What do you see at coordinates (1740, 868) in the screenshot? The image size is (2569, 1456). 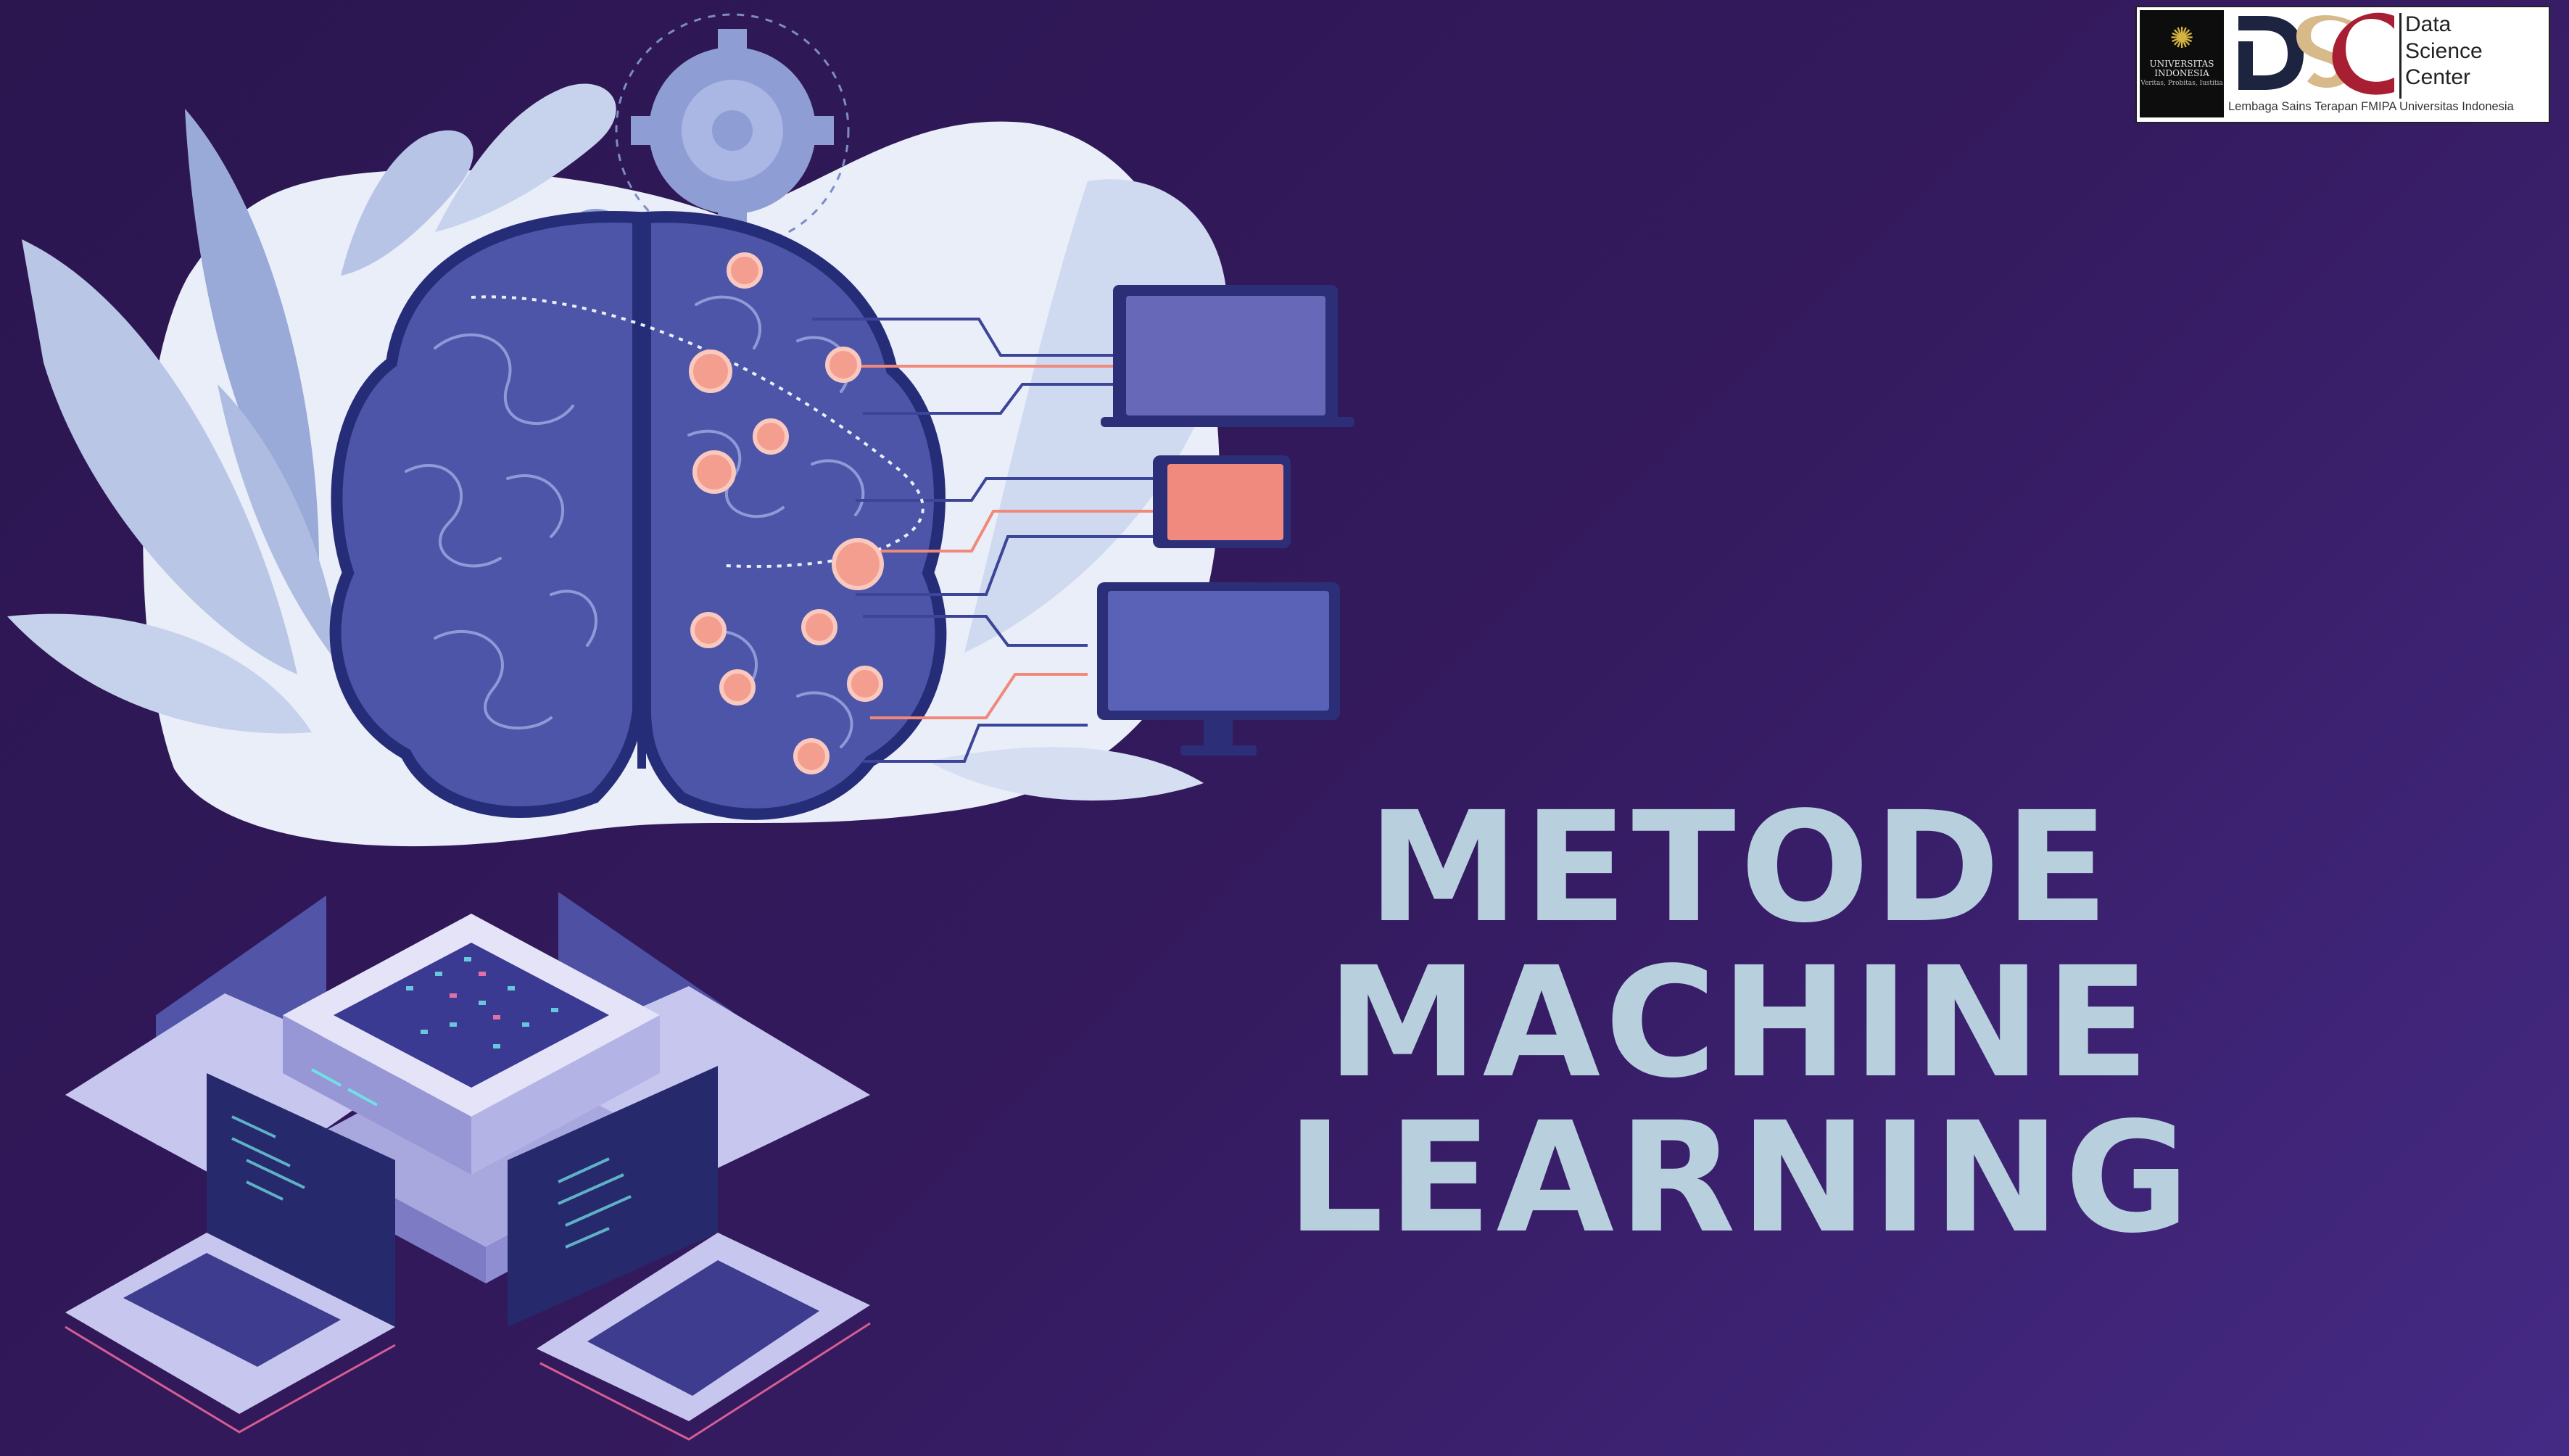 I see `title-line-1: METODE` at bounding box center [1740, 868].